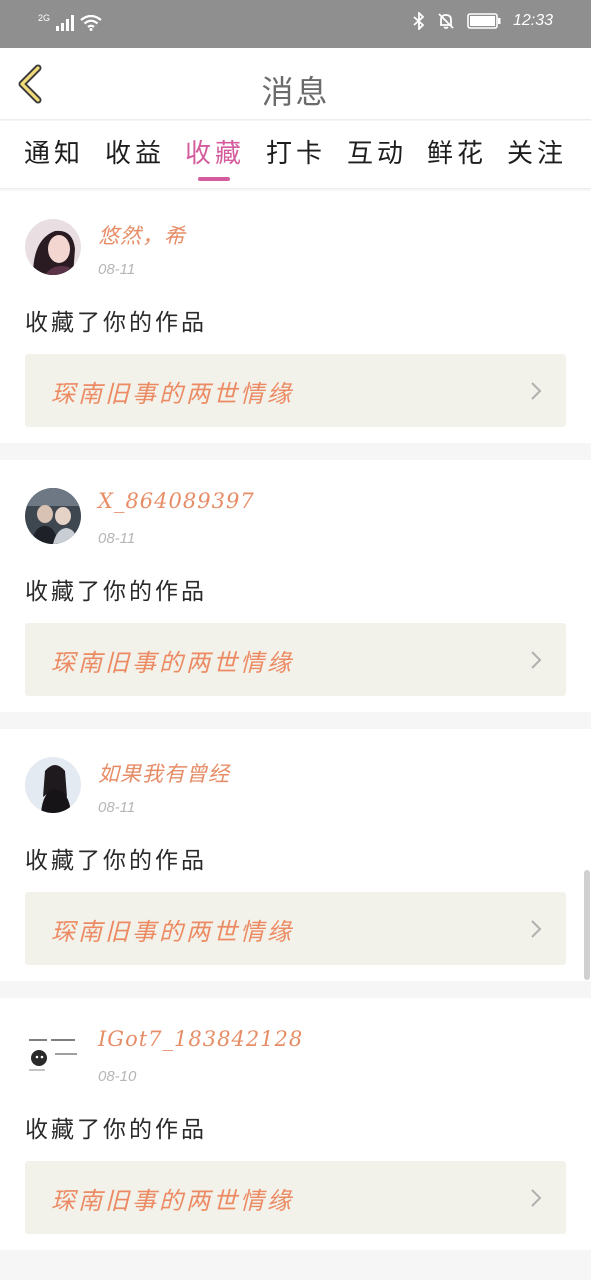 Image resolution: width=591 pixels, height=1280 pixels. What do you see at coordinates (214, 179) in the screenshot?
I see `active-tab-indicator` at bounding box center [214, 179].